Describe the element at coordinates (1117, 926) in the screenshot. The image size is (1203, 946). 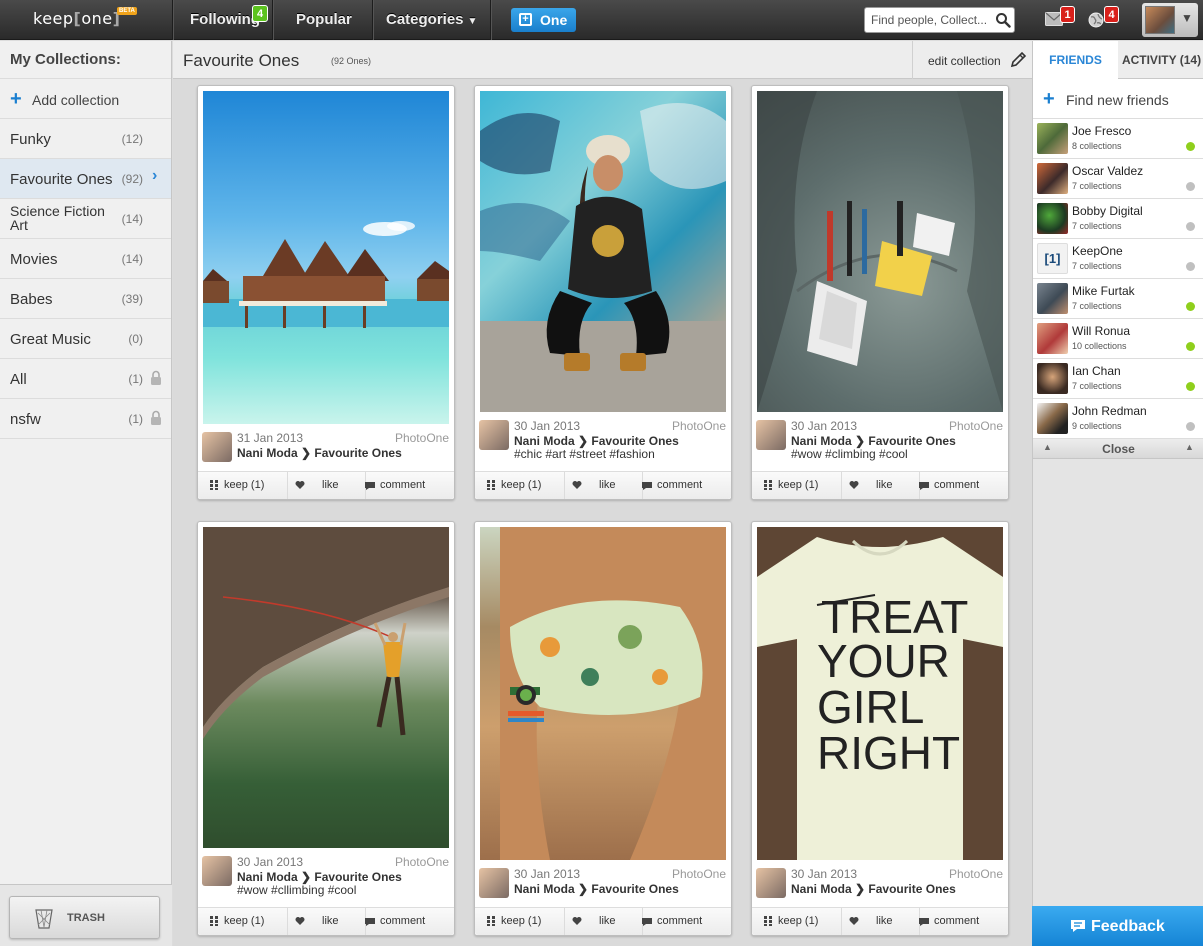
I see `feedback-button: Feedback` at that location.